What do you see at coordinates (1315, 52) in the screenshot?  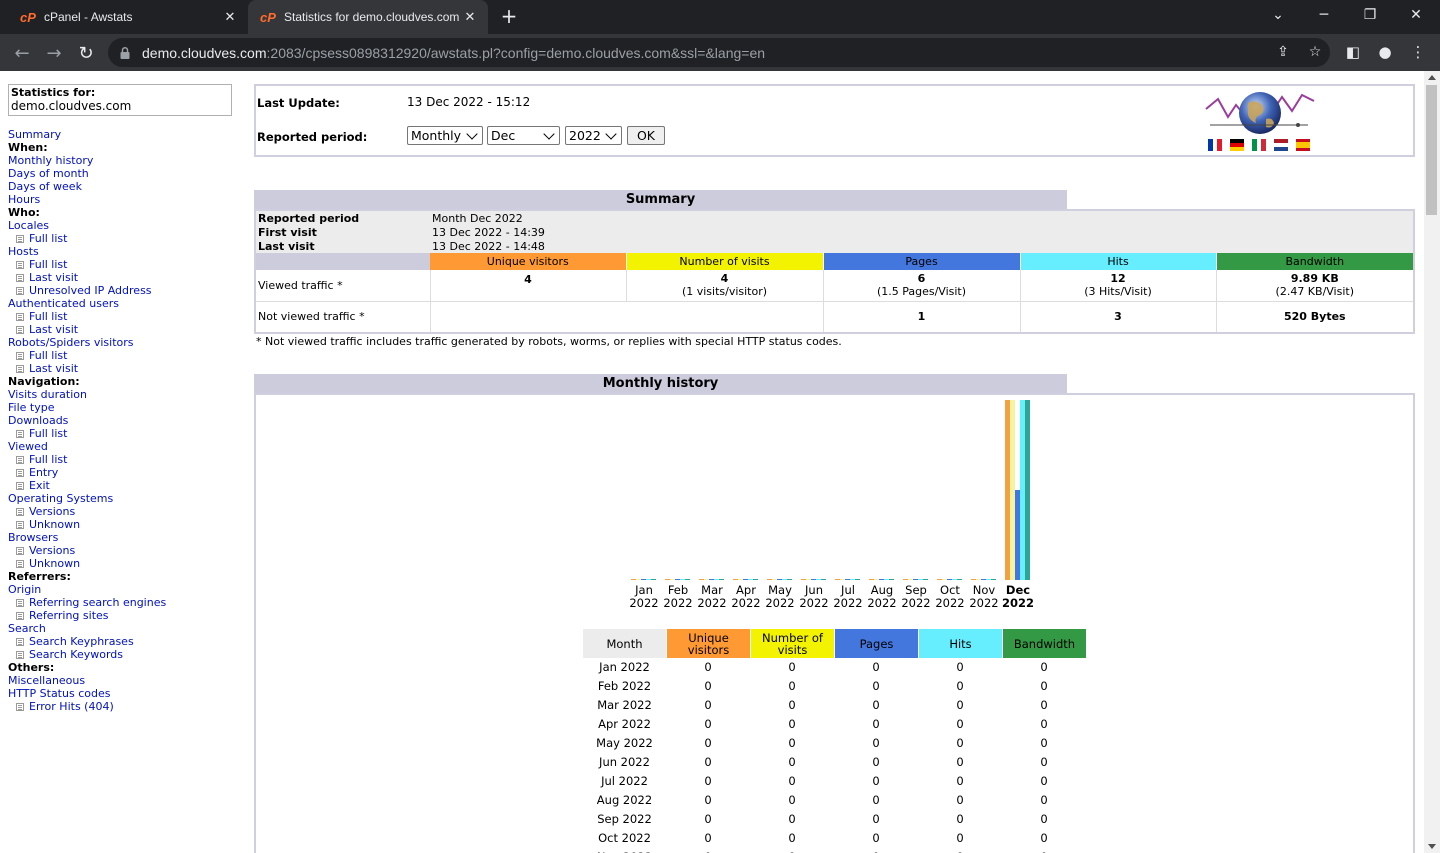 I see `bookmark-star-icon: ☆` at bounding box center [1315, 52].